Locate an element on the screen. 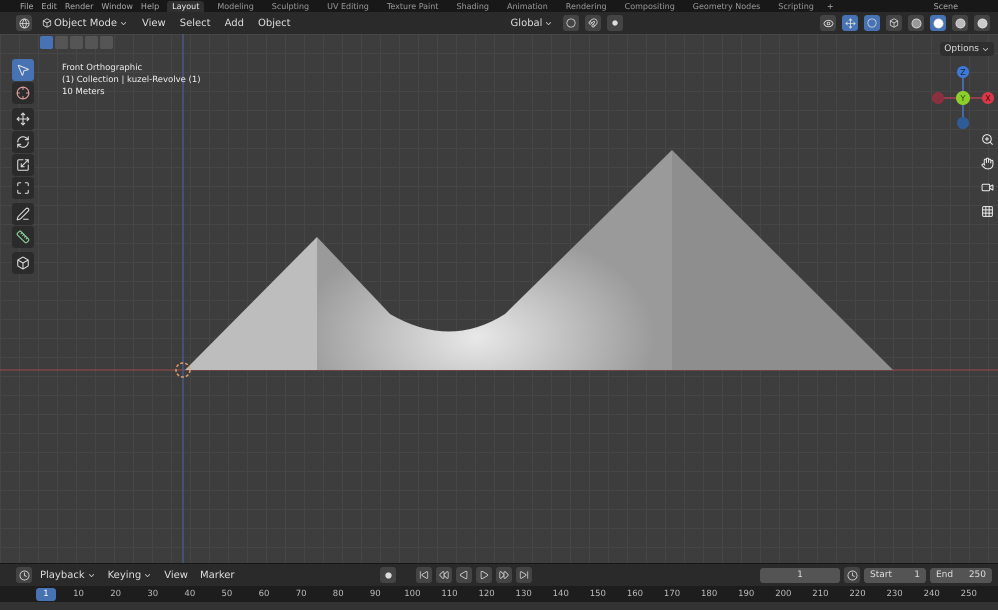  y-axis-handle: Y is located at coordinates (963, 98).